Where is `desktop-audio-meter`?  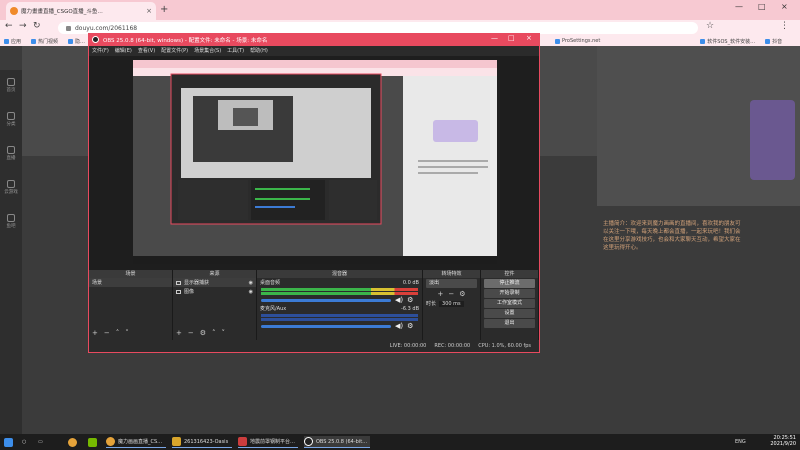
desktop-audio-meter is located at coordinates (339, 289).